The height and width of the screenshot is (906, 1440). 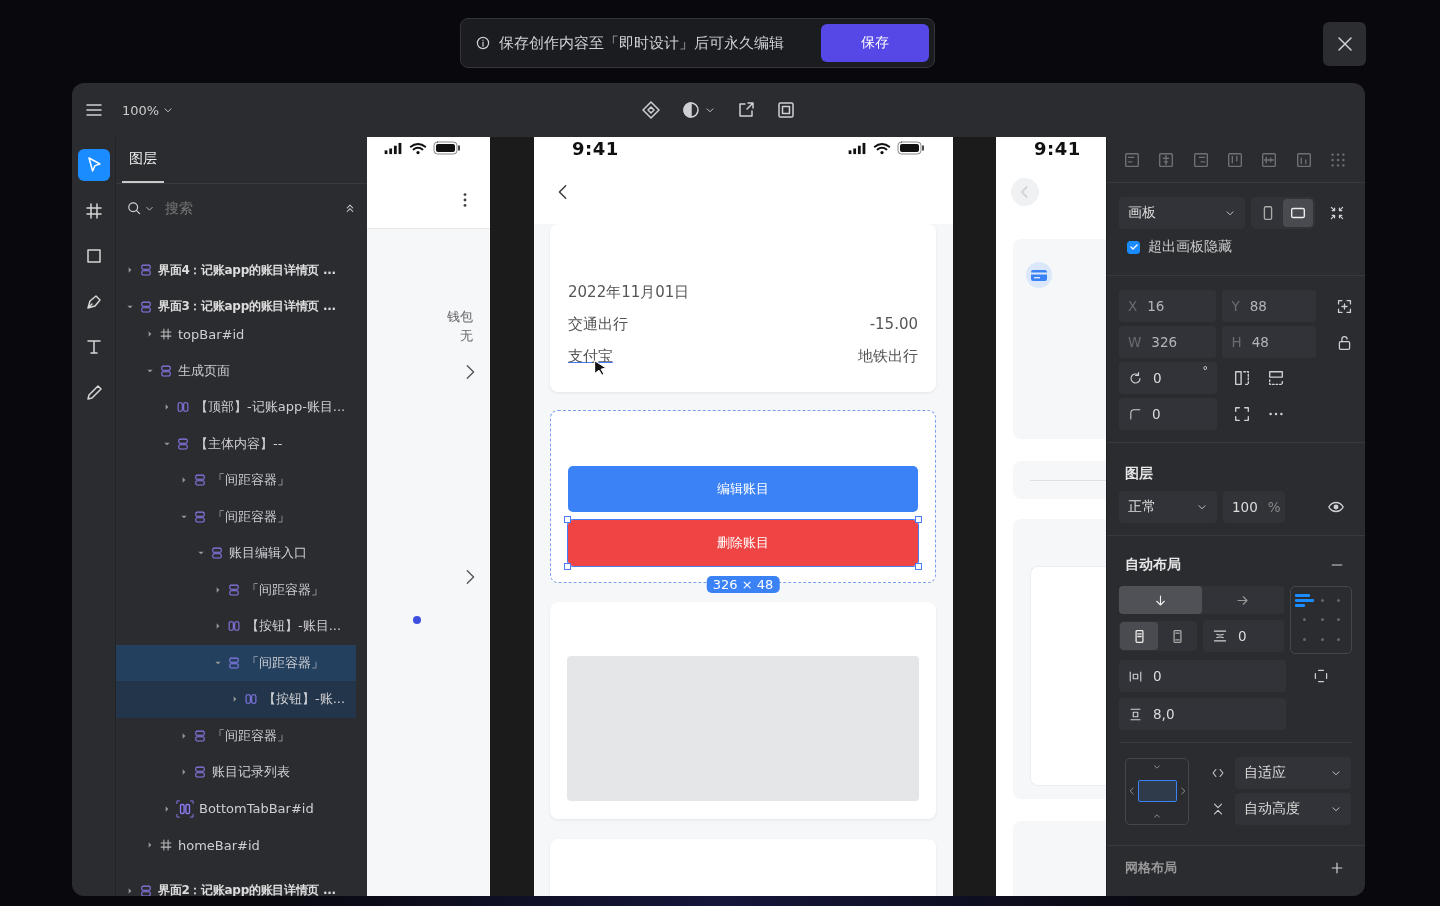 What do you see at coordinates (746, 110) in the screenshot?
I see `export-icon` at bounding box center [746, 110].